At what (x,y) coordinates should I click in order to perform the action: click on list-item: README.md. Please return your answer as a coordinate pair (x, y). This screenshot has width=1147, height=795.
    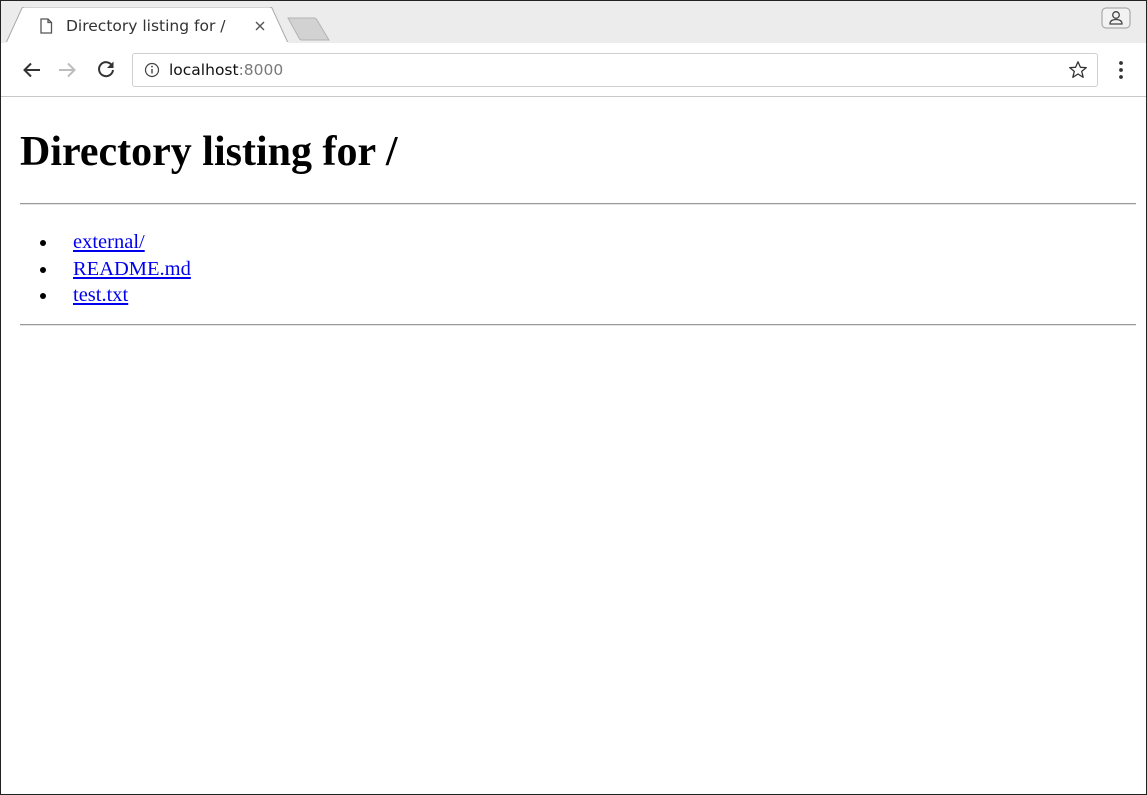
    Looking at the image, I should click on (114, 269).